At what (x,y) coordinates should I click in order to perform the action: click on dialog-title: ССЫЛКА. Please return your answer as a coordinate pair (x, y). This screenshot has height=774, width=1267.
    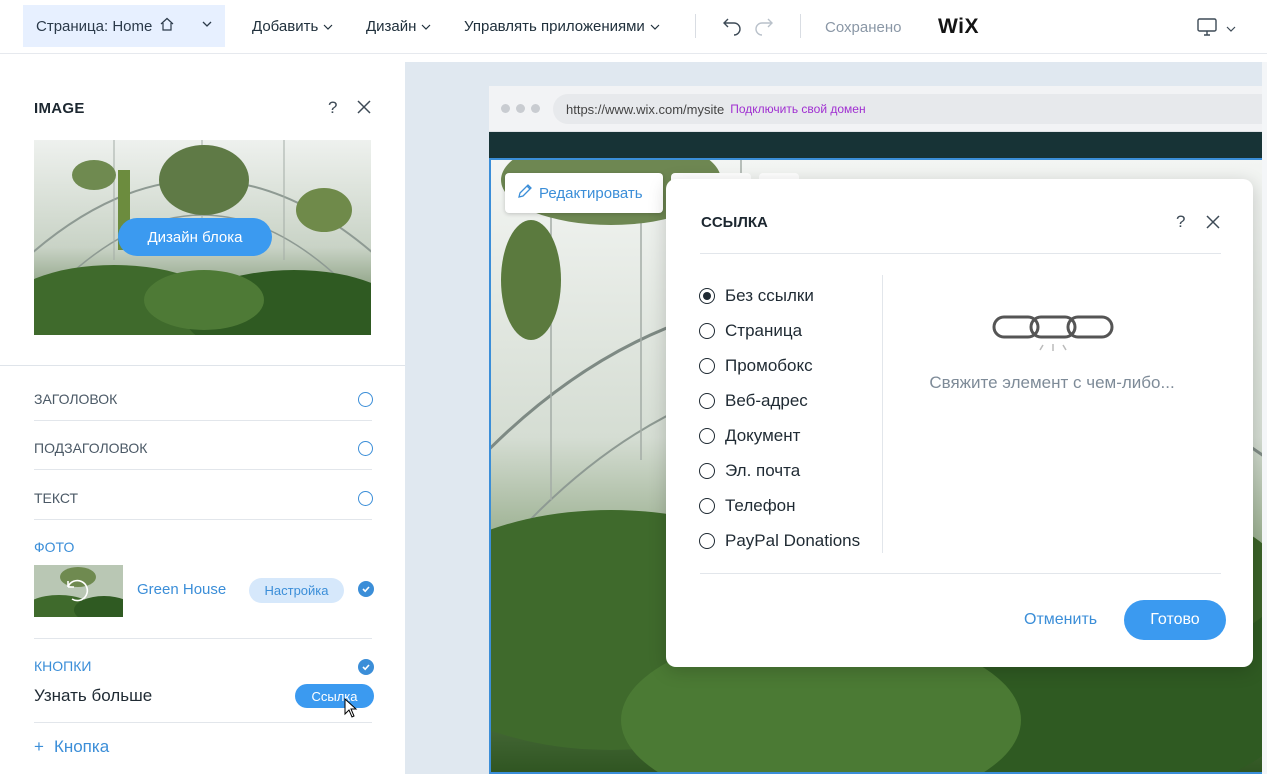
    Looking at the image, I should click on (734, 222).